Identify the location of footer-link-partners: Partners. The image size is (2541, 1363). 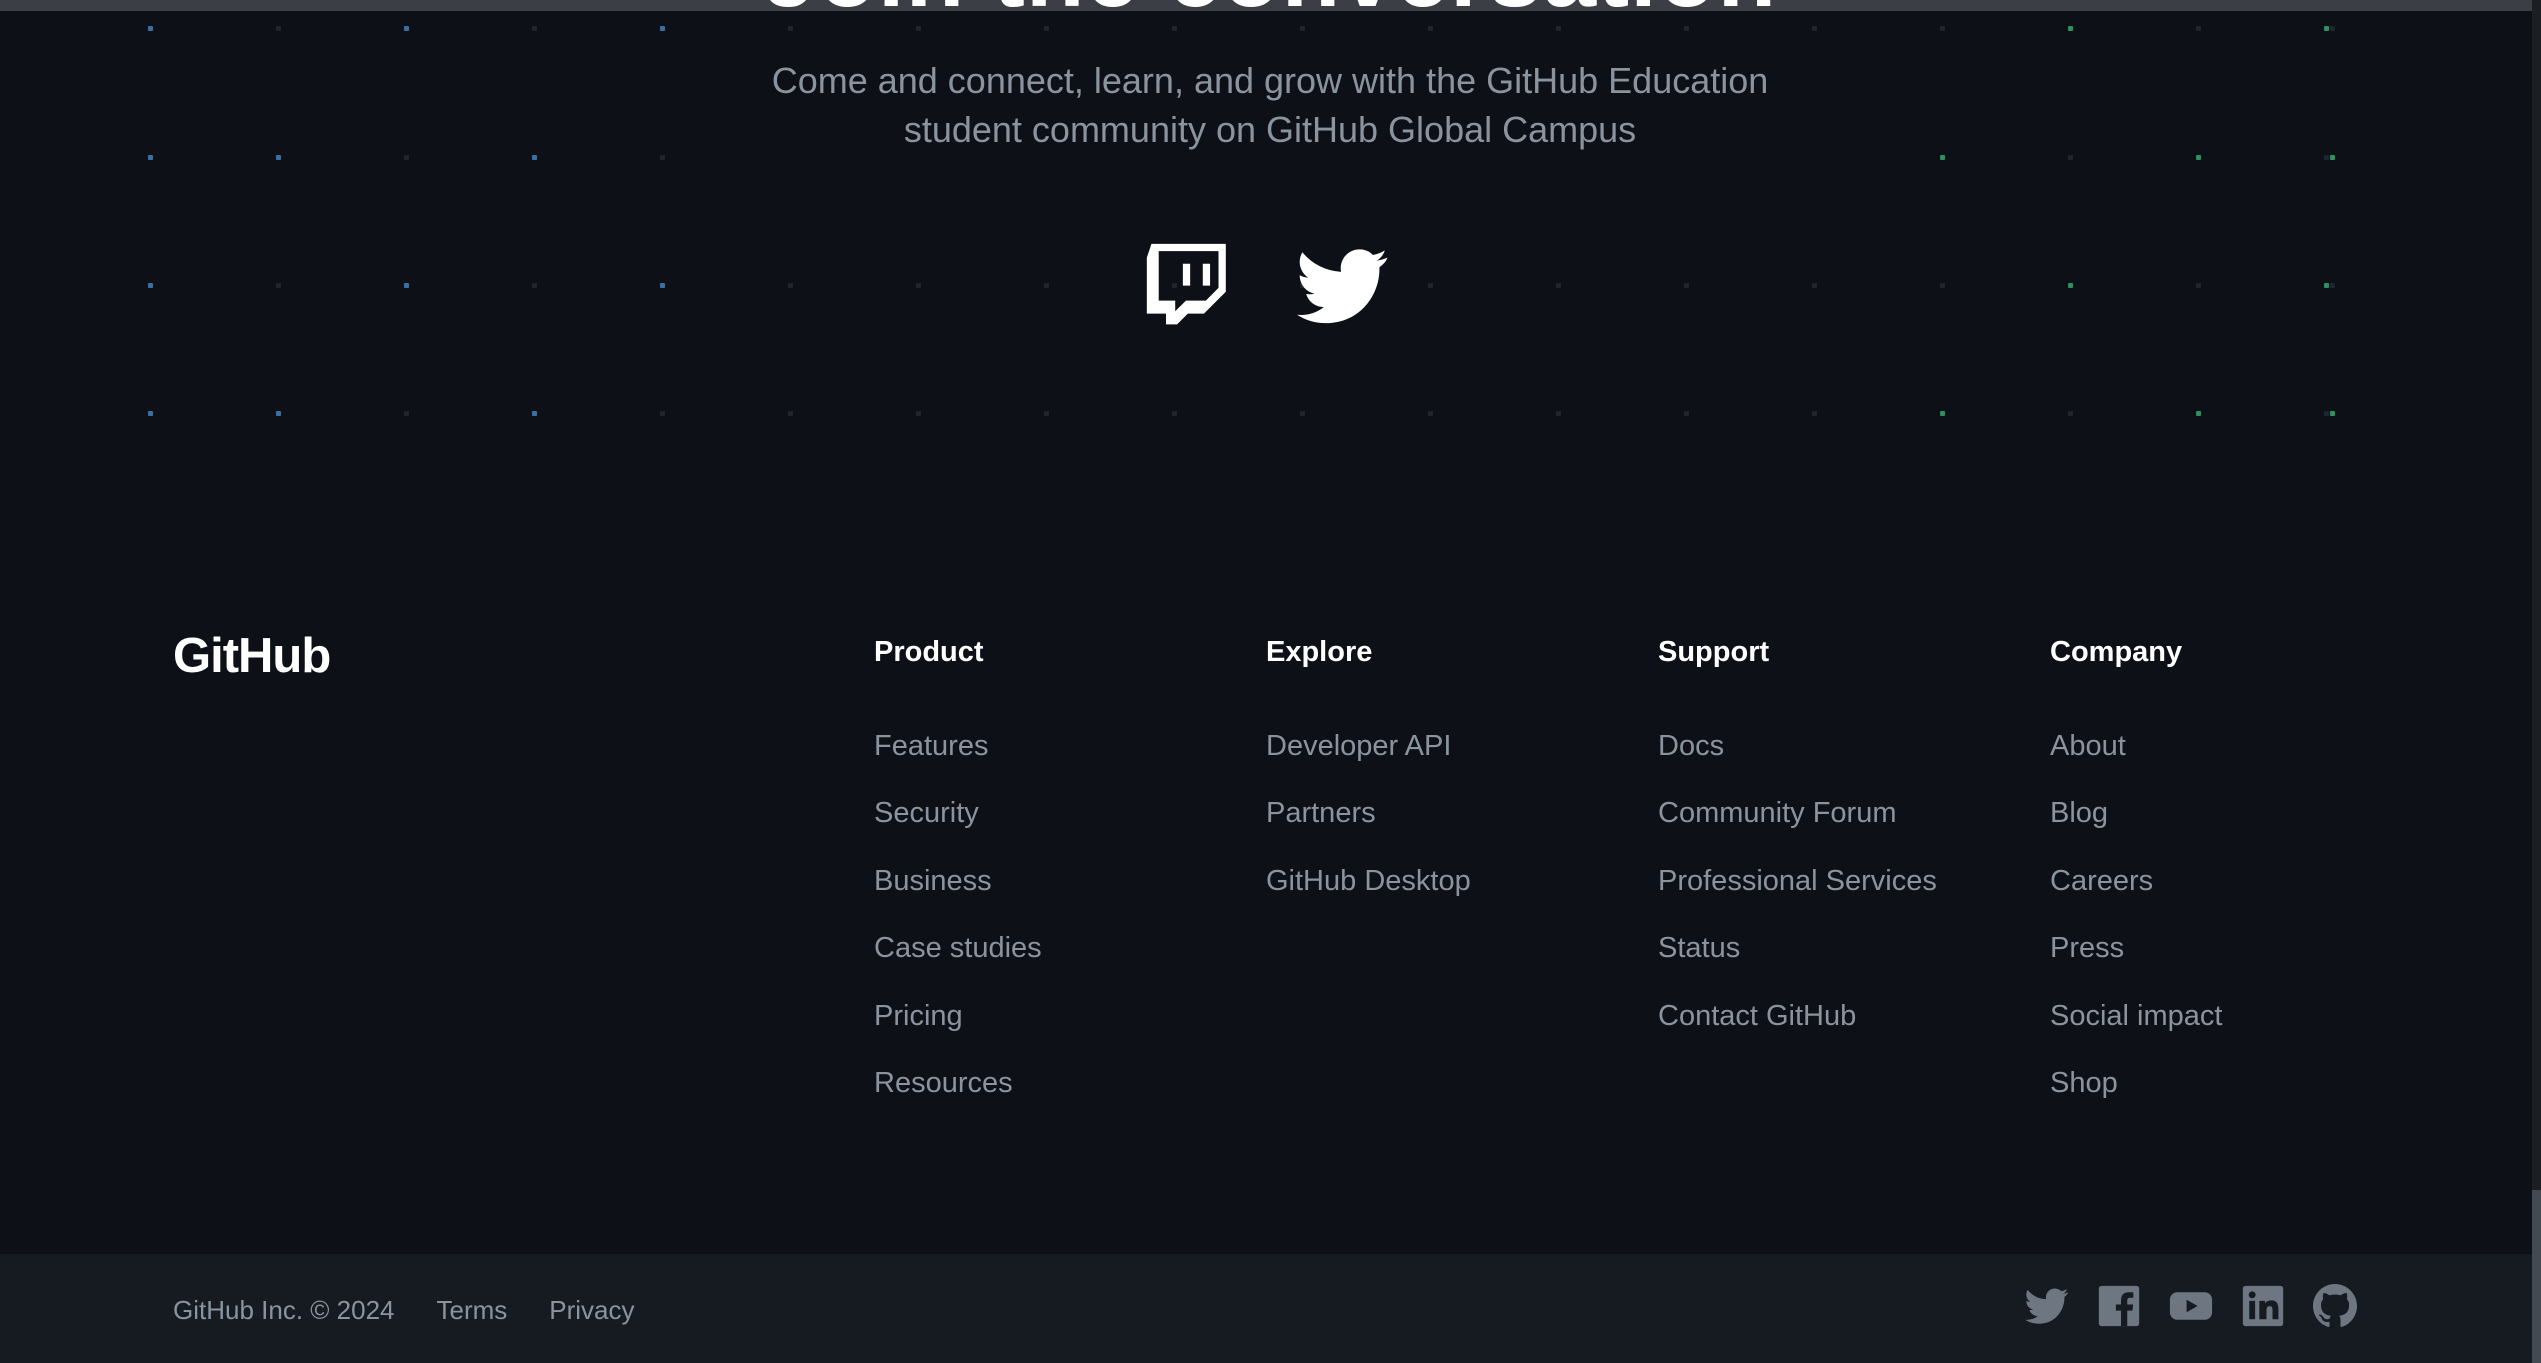
(1368, 826).